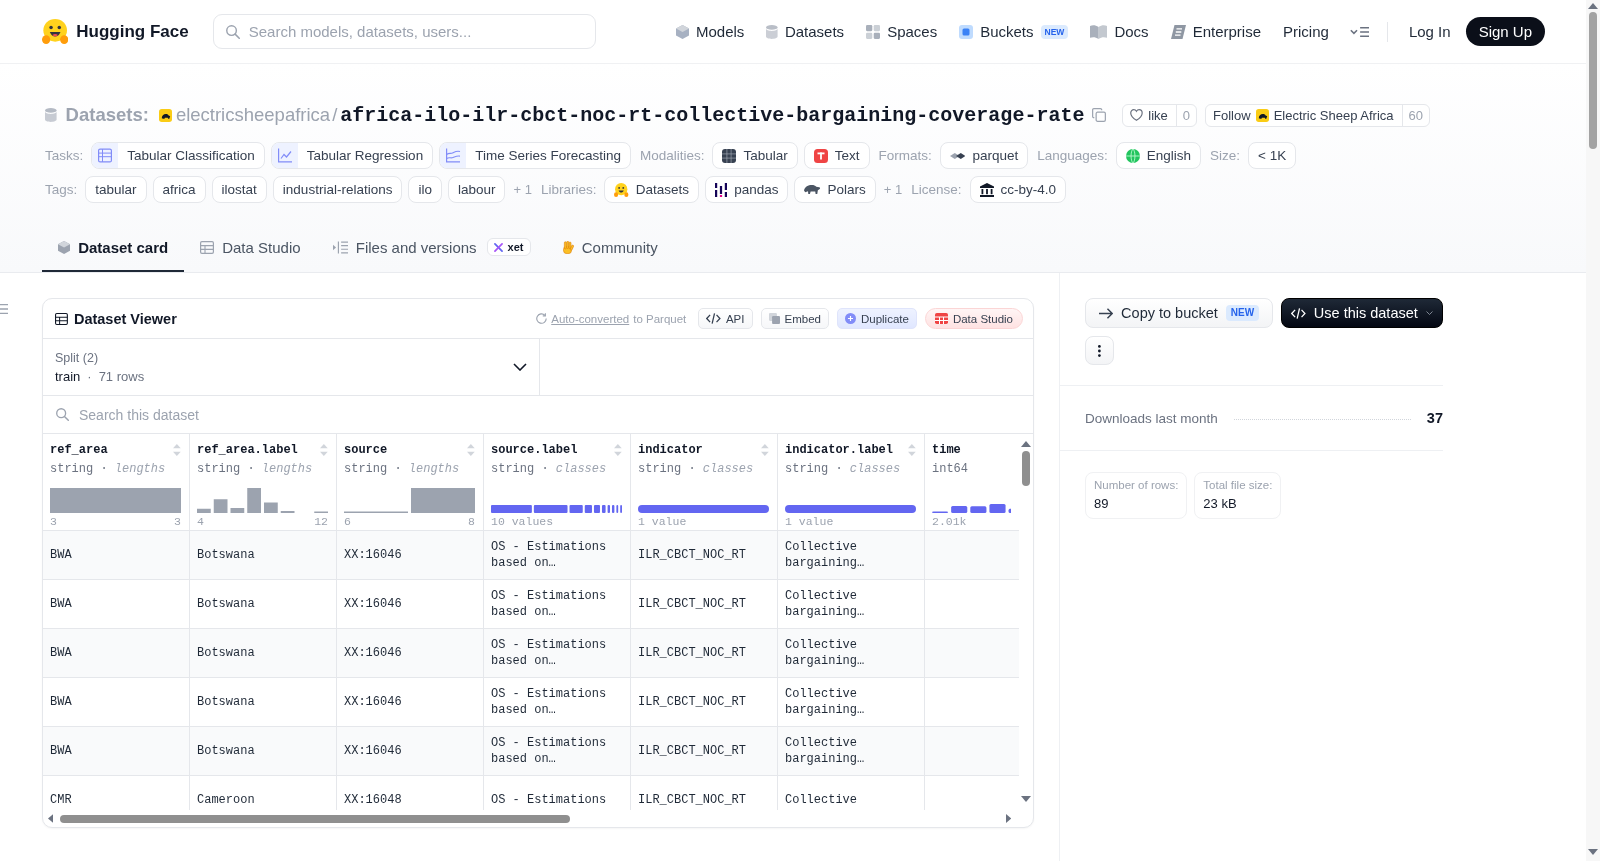 The image size is (1600, 861). What do you see at coordinates (250, 248) in the screenshot?
I see `tab: Data Studio` at bounding box center [250, 248].